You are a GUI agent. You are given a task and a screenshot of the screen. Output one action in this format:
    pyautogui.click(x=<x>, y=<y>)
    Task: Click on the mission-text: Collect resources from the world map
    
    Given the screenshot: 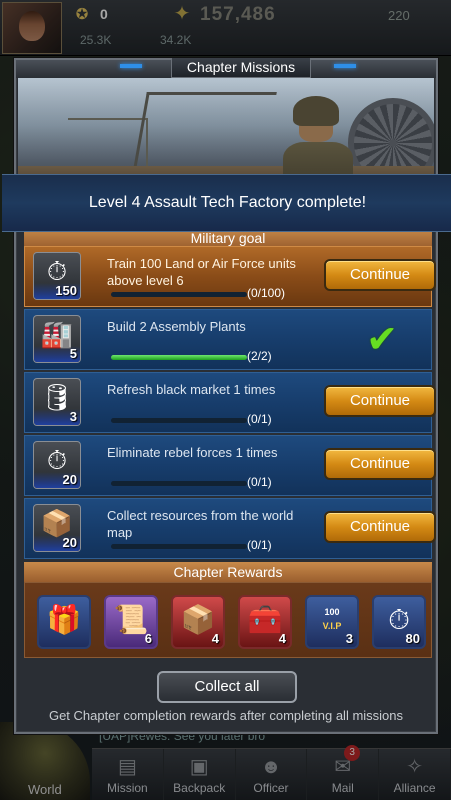 What is the action you would take?
    pyautogui.click(x=200, y=524)
    